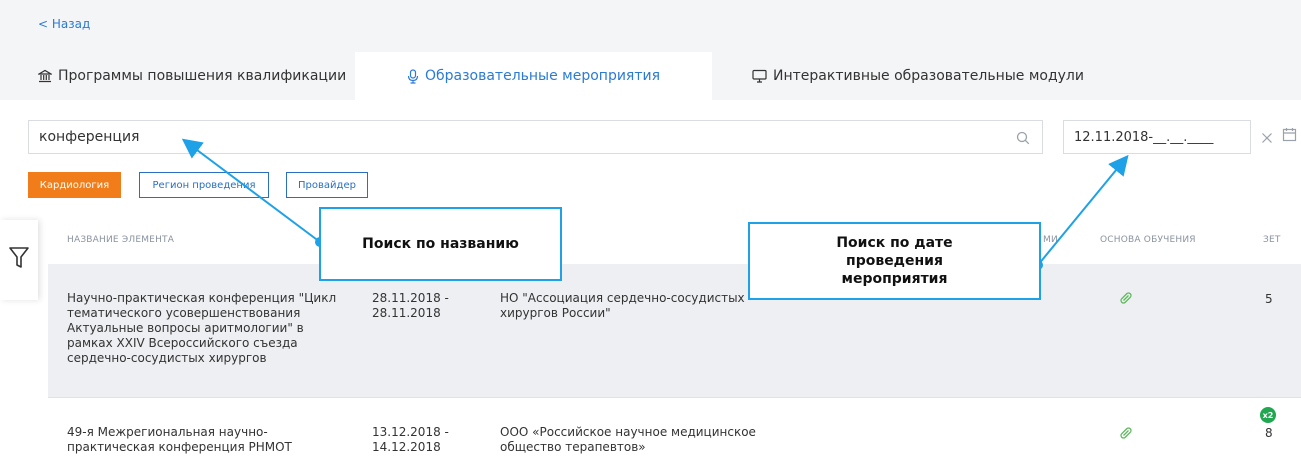  What do you see at coordinates (1269, 433) in the screenshot?
I see `row-2-zet: 8` at bounding box center [1269, 433].